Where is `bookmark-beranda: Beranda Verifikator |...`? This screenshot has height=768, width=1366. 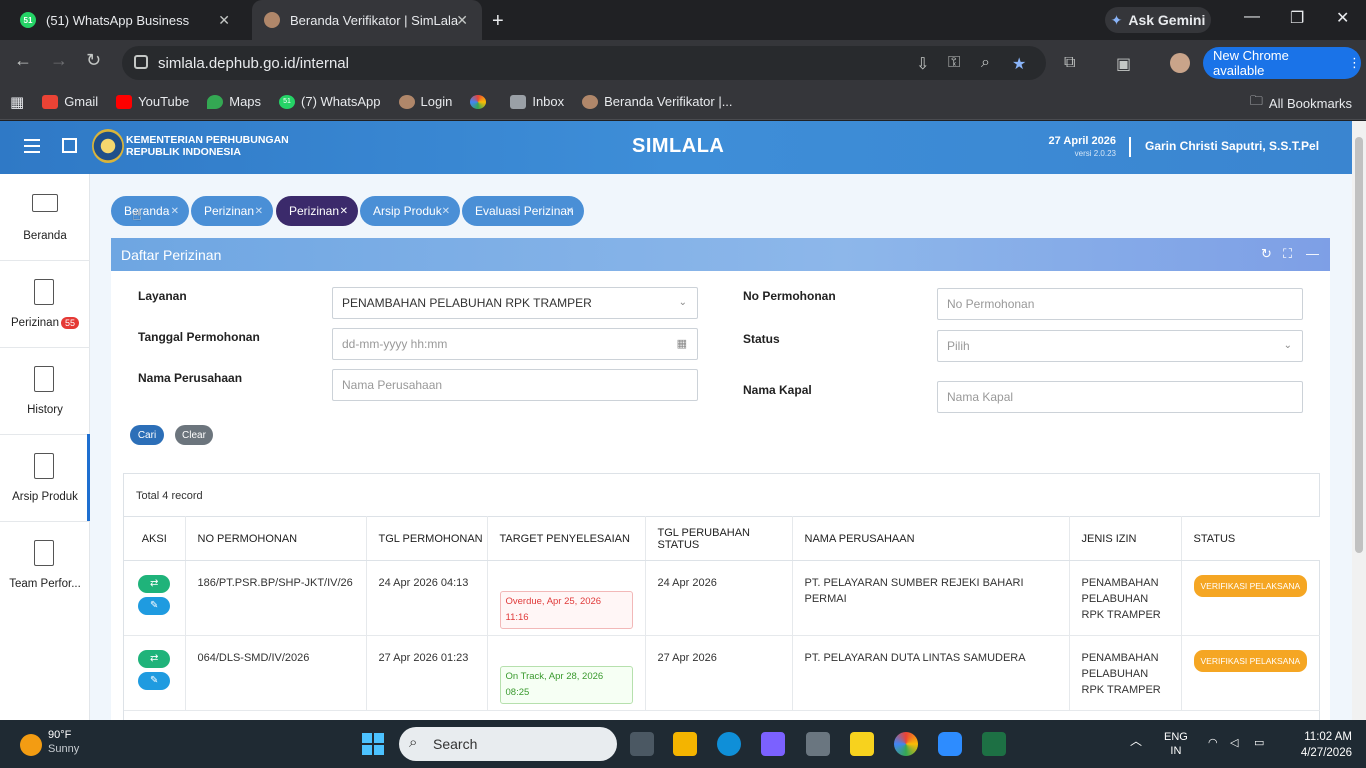
bookmark-beranda: Beranda Verifikator |... is located at coordinates (657, 101).